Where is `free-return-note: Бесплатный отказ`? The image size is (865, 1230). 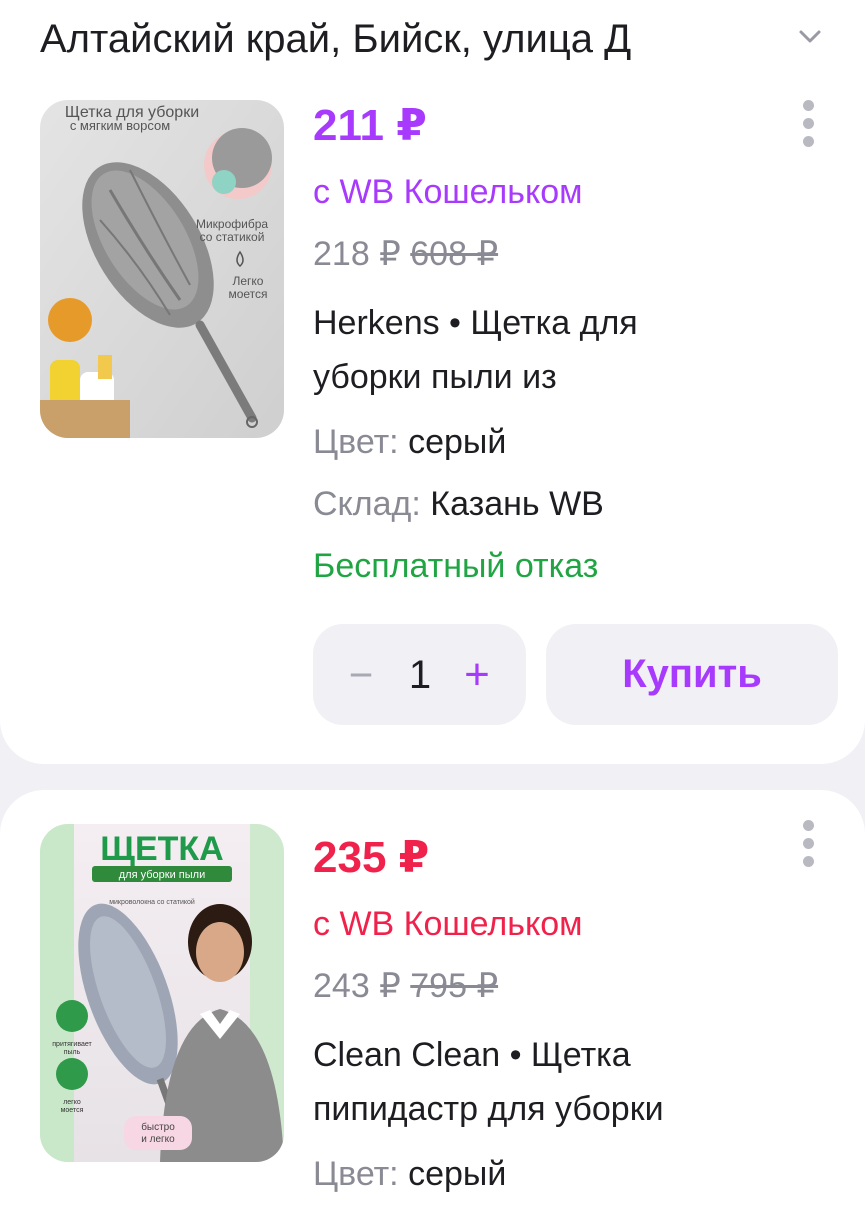 free-return-note: Бесплатный отказ is located at coordinates (456, 566).